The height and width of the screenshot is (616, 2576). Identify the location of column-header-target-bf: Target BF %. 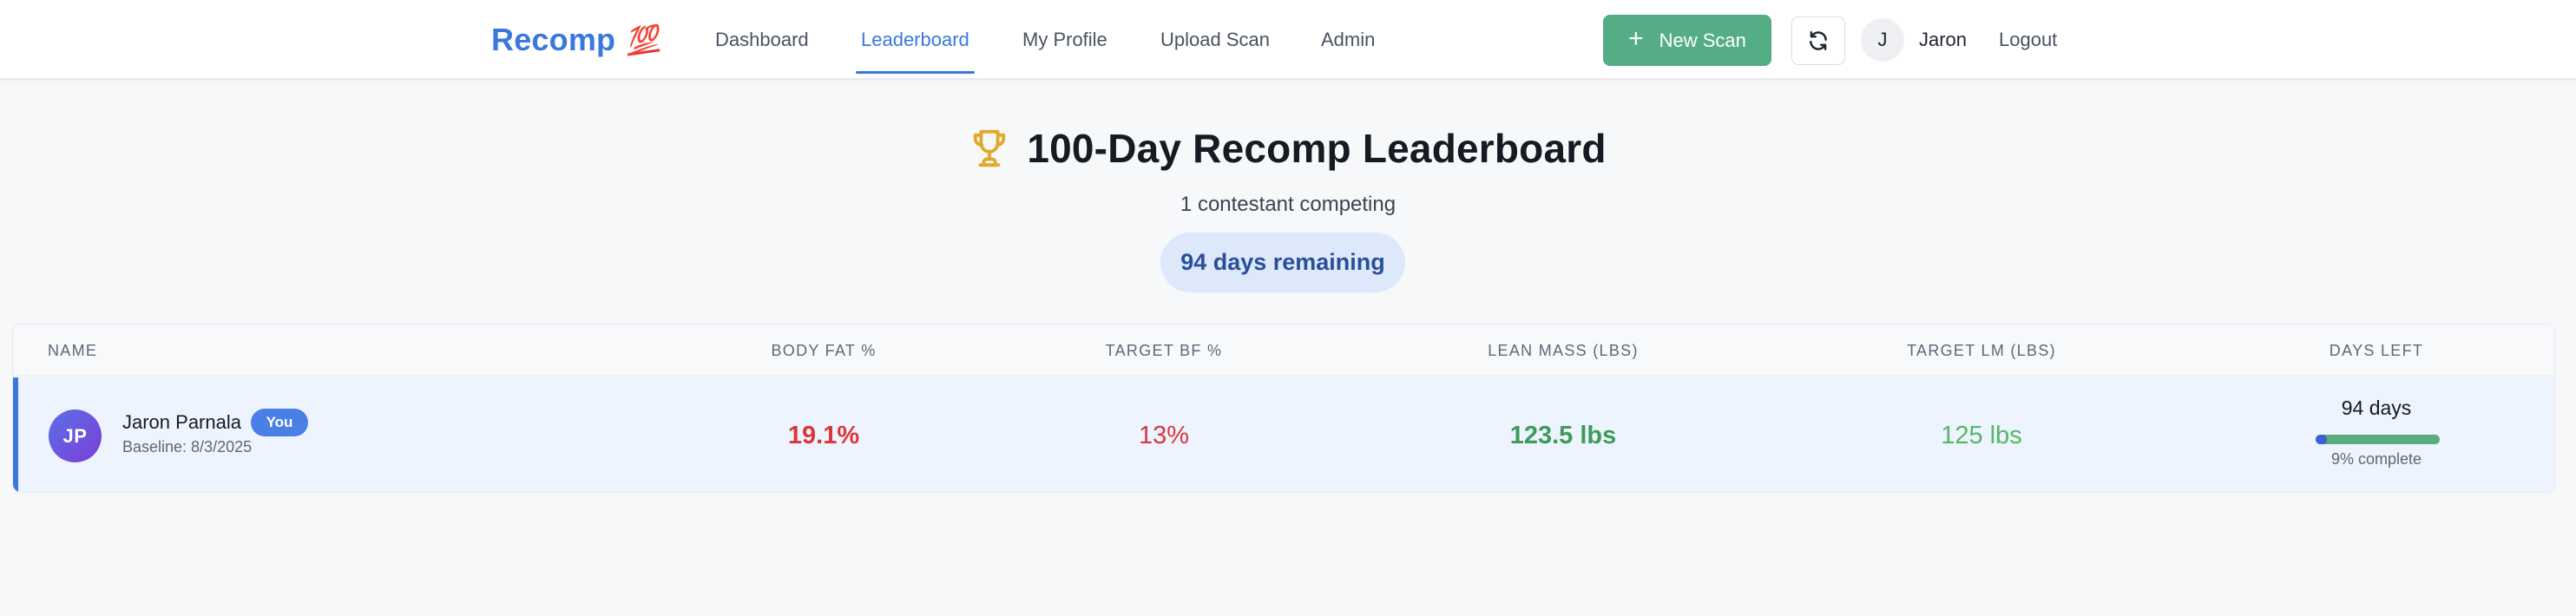
(1164, 350).